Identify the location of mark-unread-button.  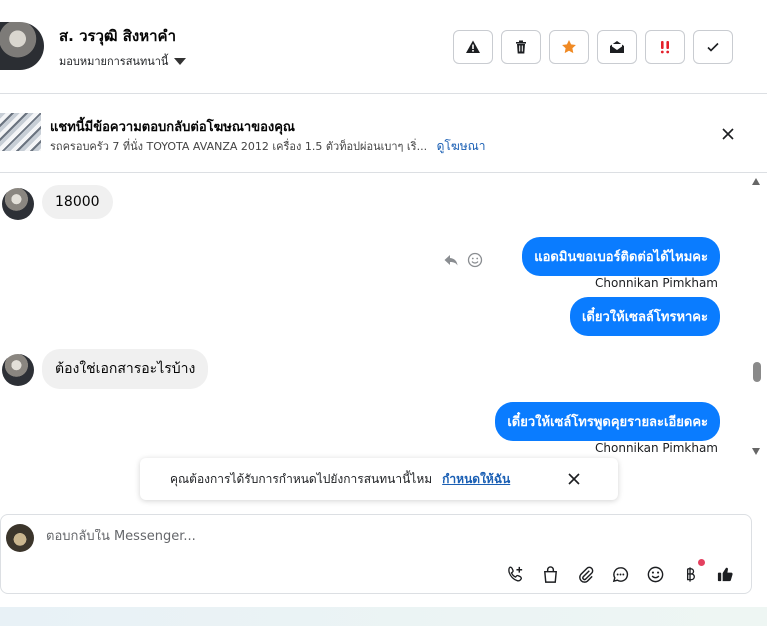
(617, 47).